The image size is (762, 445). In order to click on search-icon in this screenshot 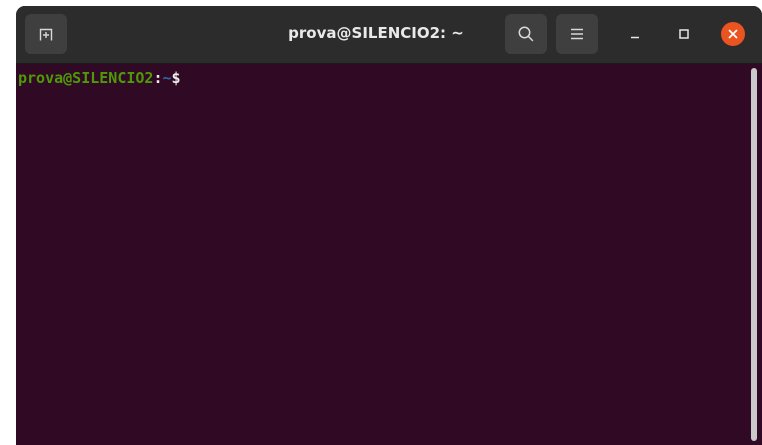, I will do `click(526, 34)`.